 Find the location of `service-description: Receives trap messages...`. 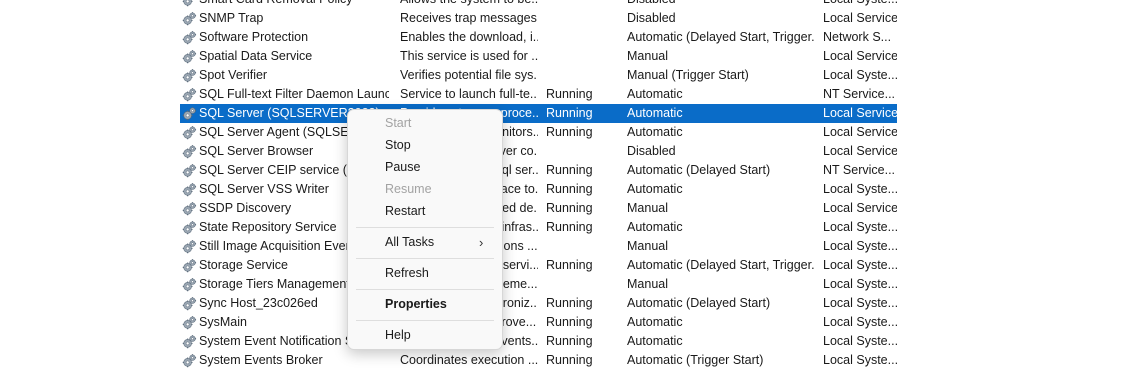

service-description: Receives trap messages... is located at coordinates (469, 18).